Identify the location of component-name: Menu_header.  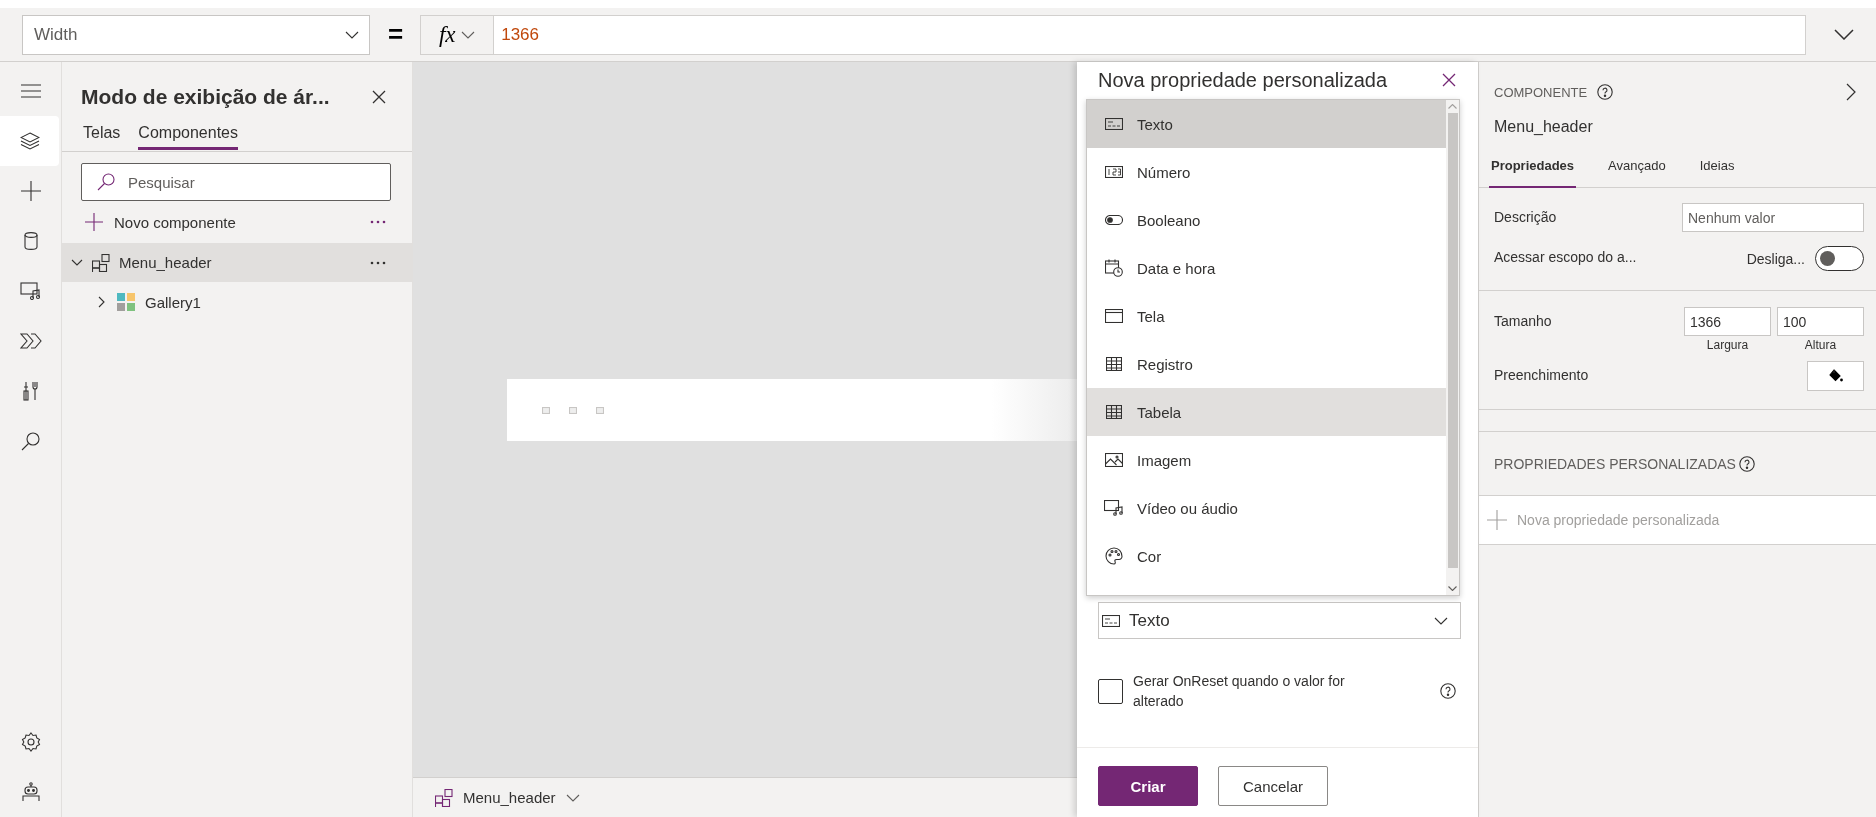
(1543, 127).